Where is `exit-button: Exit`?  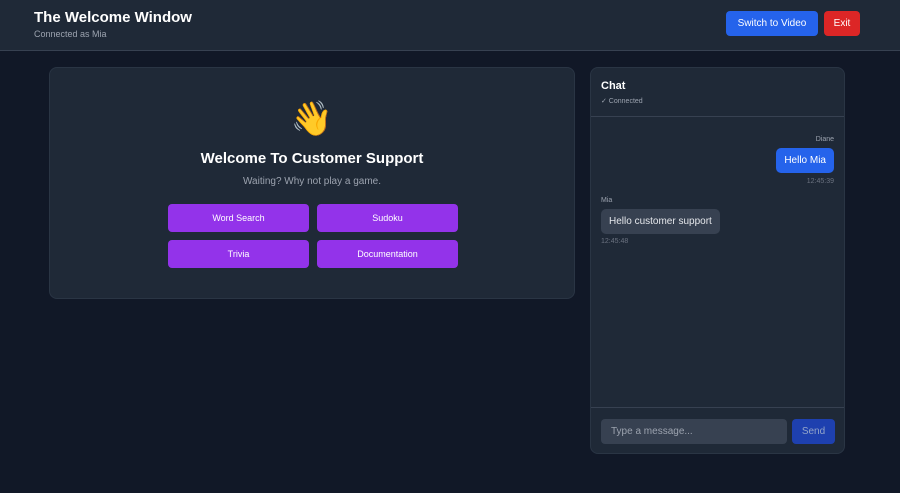 exit-button: Exit is located at coordinates (842, 23).